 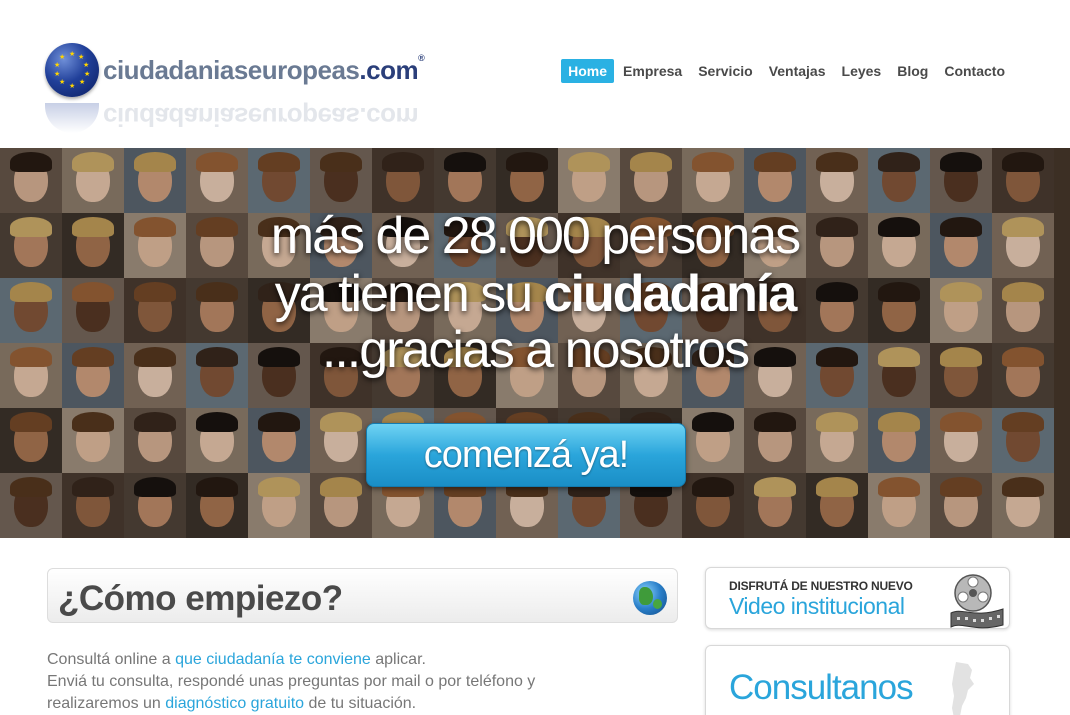 What do you see at coordinates (817, 606) in the screenshot?
I see `video-title: Video institucional` at bounding box center [817, 606].